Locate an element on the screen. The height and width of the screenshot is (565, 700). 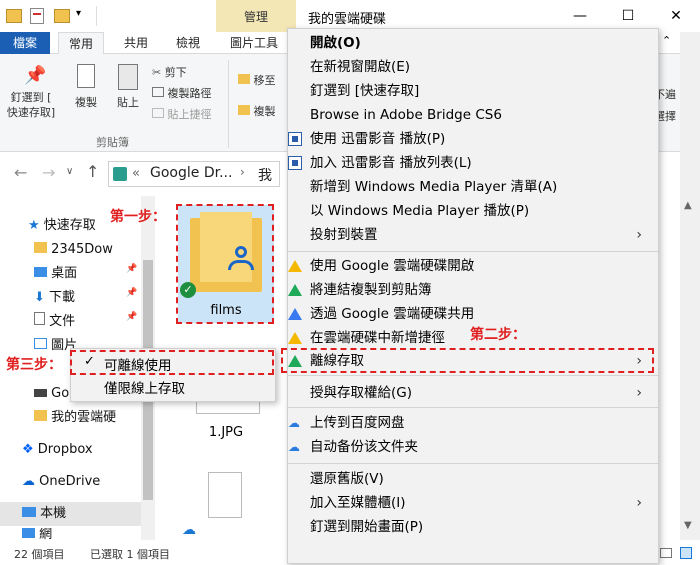
online-only-item: 僅限線上存取 is located at coordinates (144, 387).